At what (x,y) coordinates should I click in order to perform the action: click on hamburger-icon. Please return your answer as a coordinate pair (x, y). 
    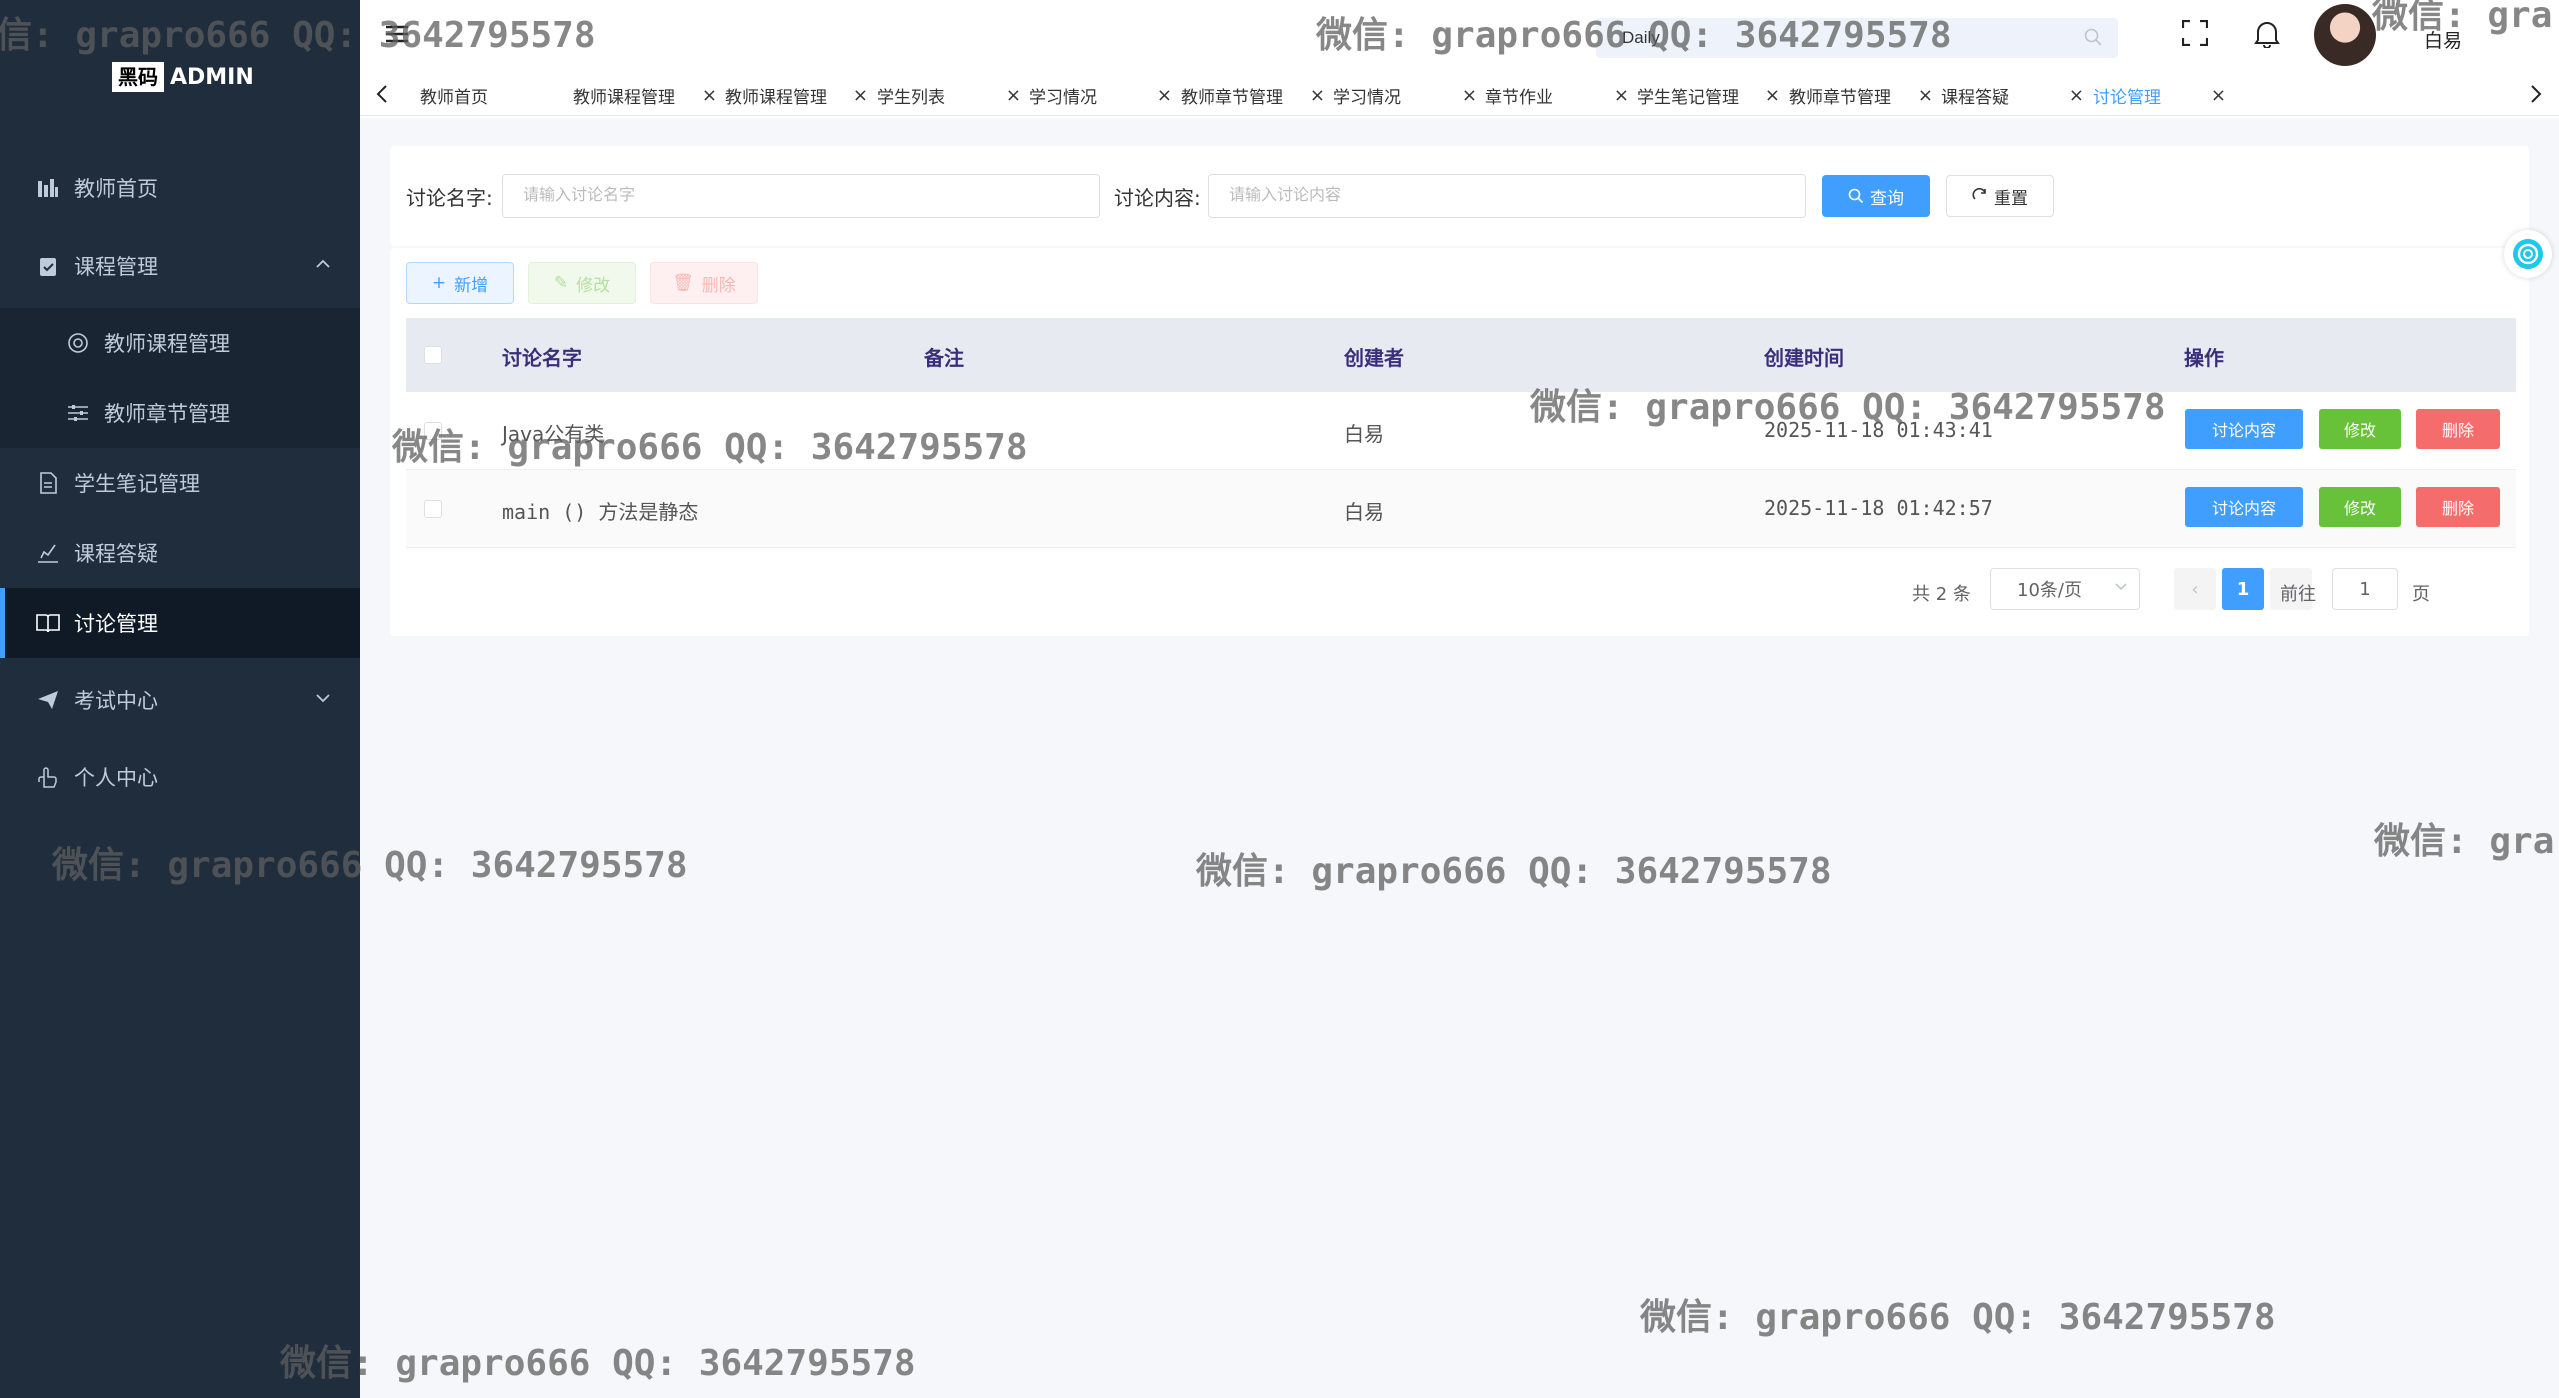
    Looking at the image, I should click on (397, 36).